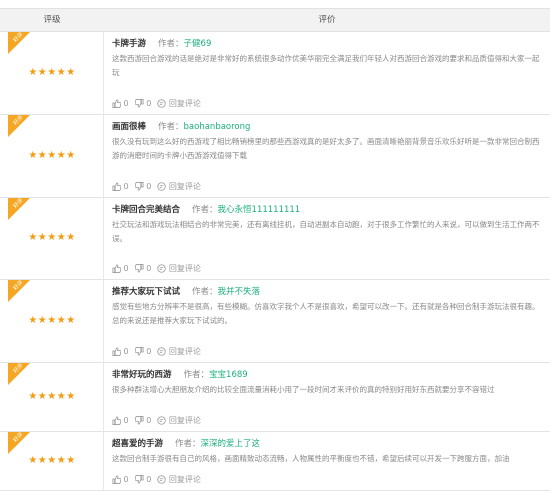 The image size is (550, 491). Describe the element at coordinates (129, 44) in the screenshot. I see `review-title: 卡牌手游` at that location.